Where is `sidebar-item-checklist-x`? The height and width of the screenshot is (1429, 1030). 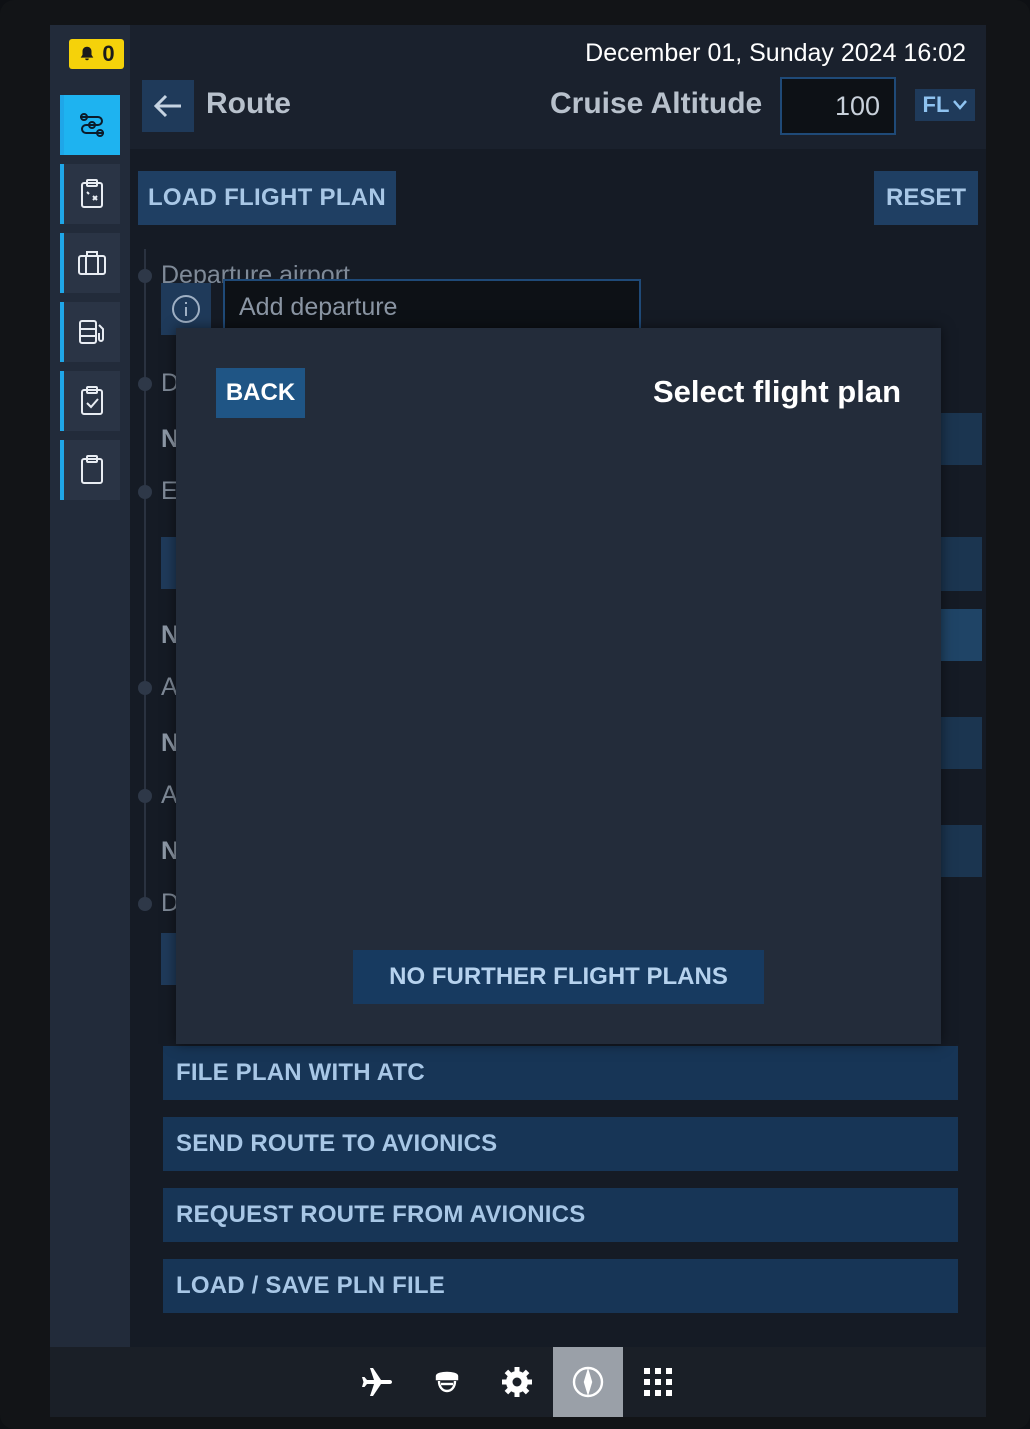 sidebar-item-checklist-x is located at coordinates (90, 194).